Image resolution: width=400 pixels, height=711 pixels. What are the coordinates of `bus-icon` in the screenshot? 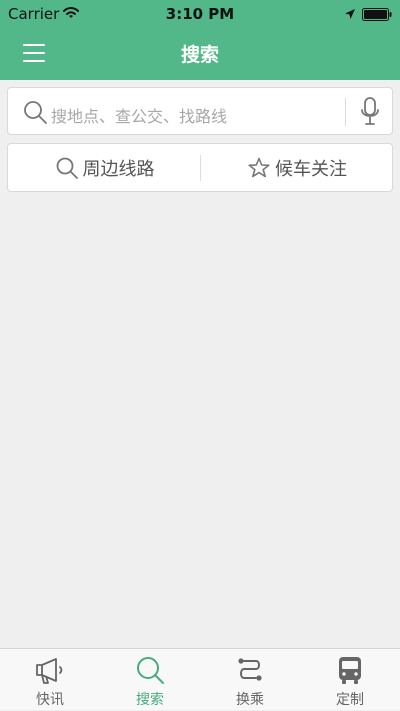 It's located at (350, 670).